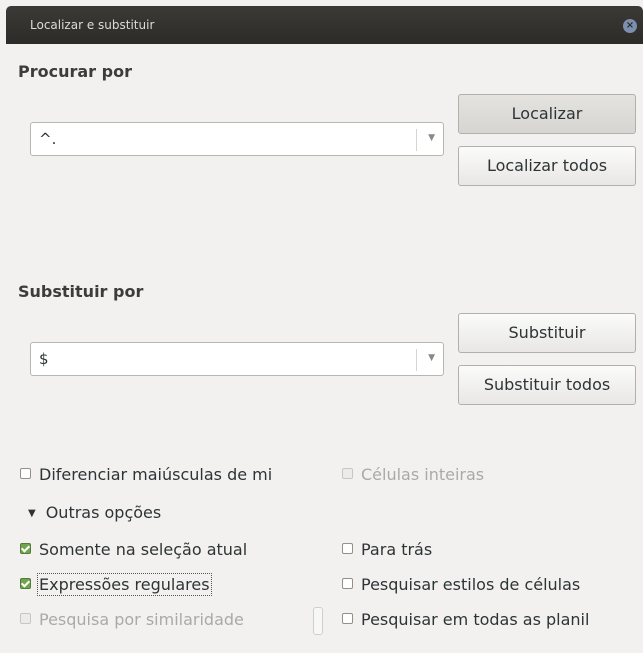  Describe the element at coordinates (475, 619) in the screenshot. I see `all-sheets-label: Pesquisar em todas as planil` at that location.